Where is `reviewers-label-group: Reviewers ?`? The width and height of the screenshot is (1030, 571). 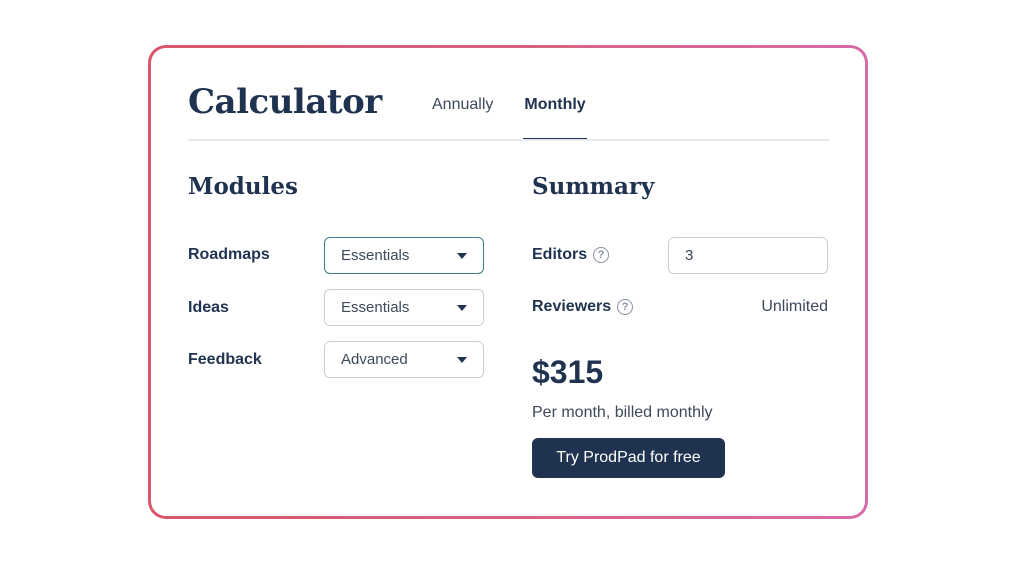 reviewers-label-group: Reviewers ? is located at coordinates (583, 307).